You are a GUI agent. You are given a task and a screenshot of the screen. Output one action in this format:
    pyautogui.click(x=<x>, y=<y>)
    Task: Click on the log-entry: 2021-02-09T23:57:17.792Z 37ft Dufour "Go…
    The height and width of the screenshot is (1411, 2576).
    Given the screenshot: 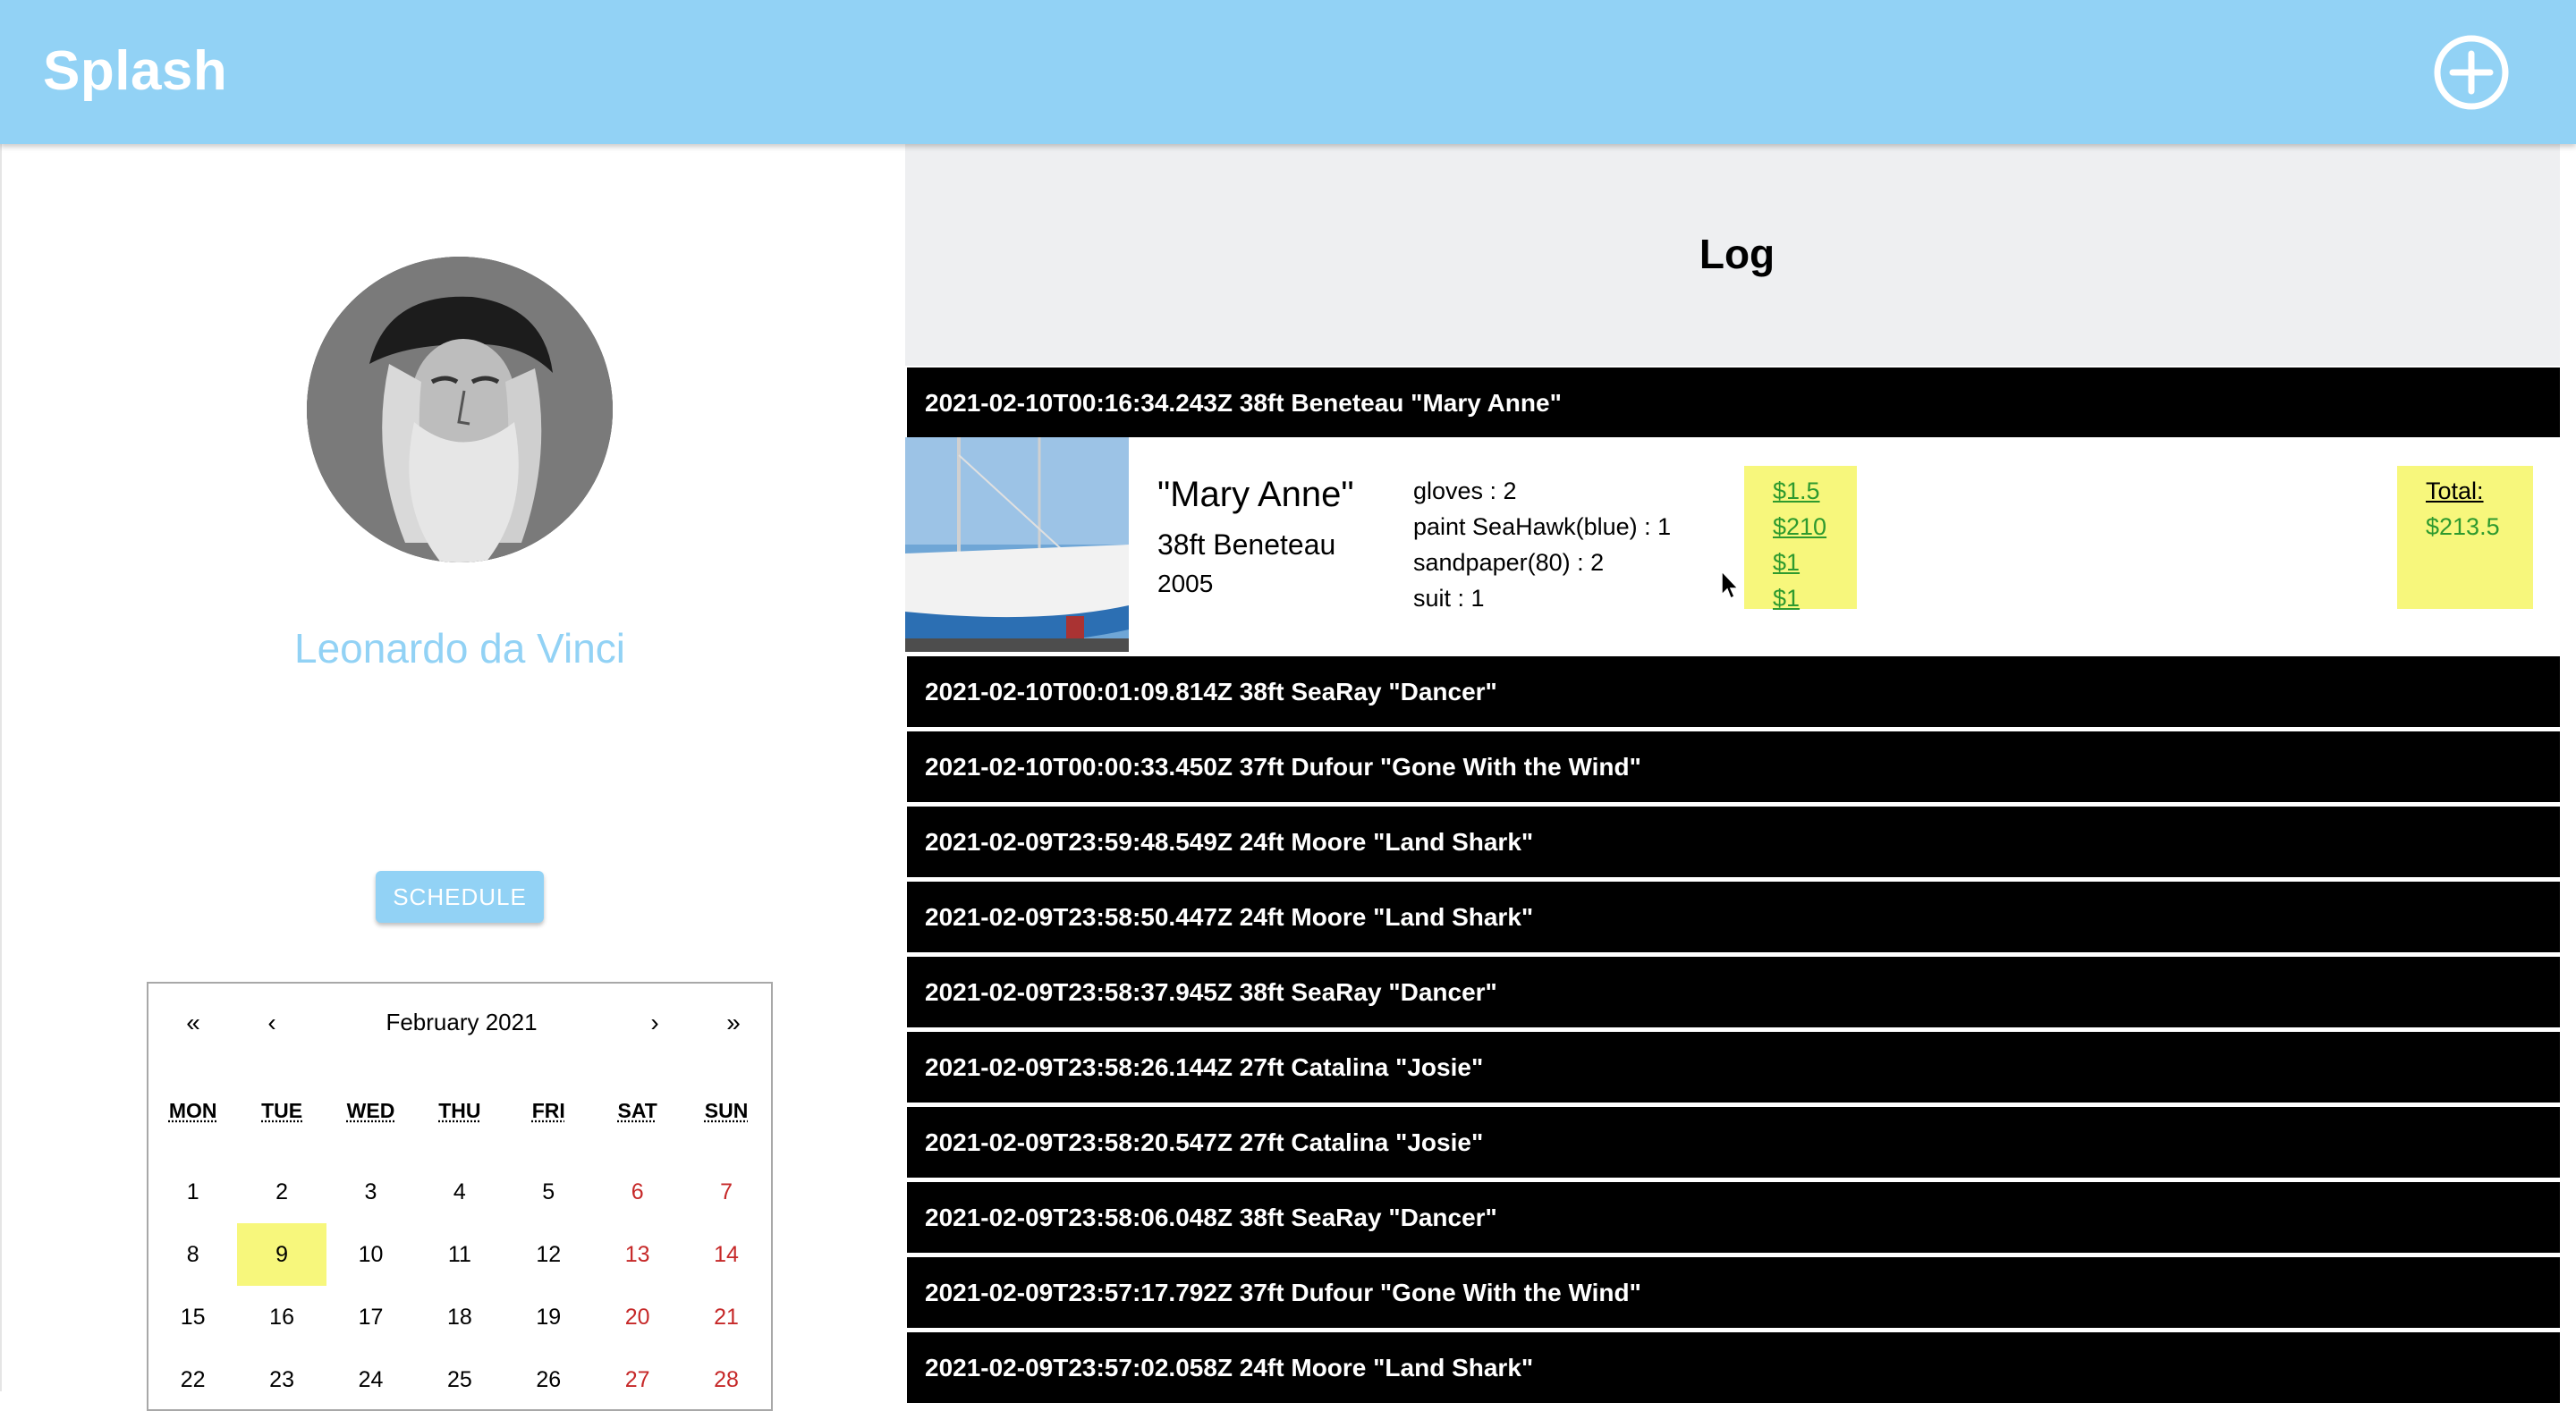 What is the action you would take?
    pyautogui.click(x=1733, y=1292)
    